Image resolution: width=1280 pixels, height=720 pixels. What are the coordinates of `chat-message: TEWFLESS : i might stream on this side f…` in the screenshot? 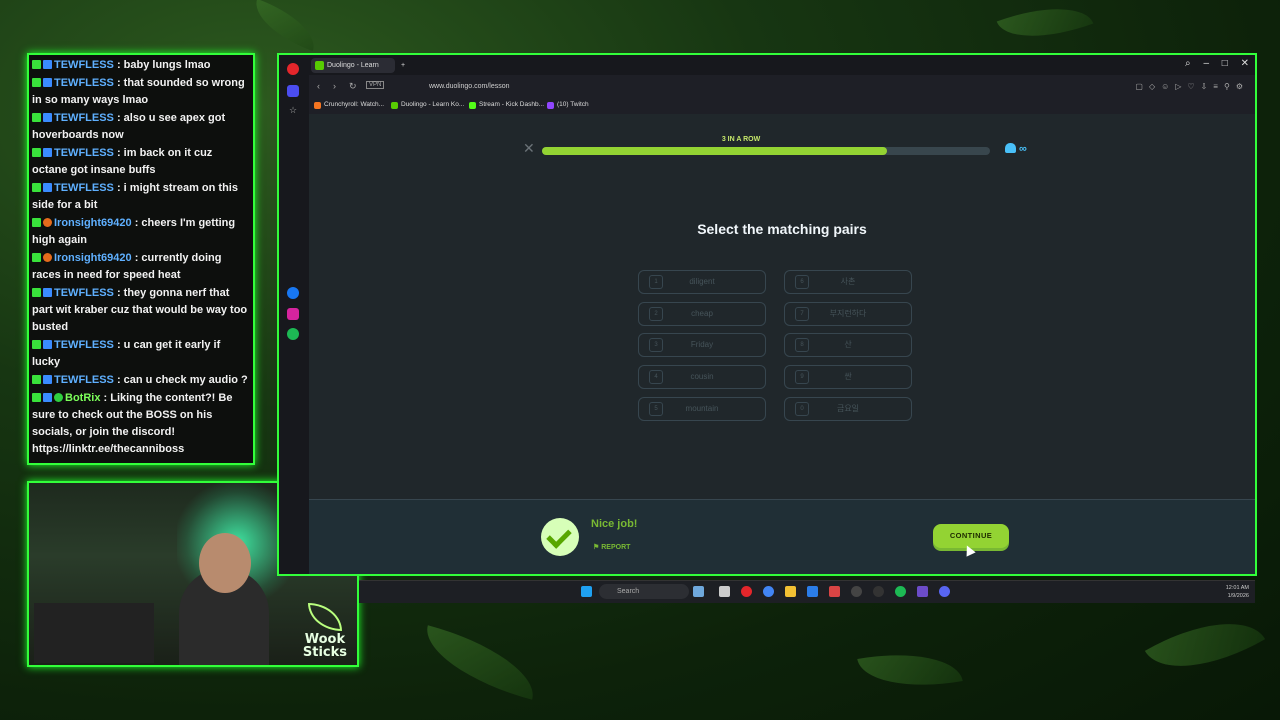 It's located at (141, 197).